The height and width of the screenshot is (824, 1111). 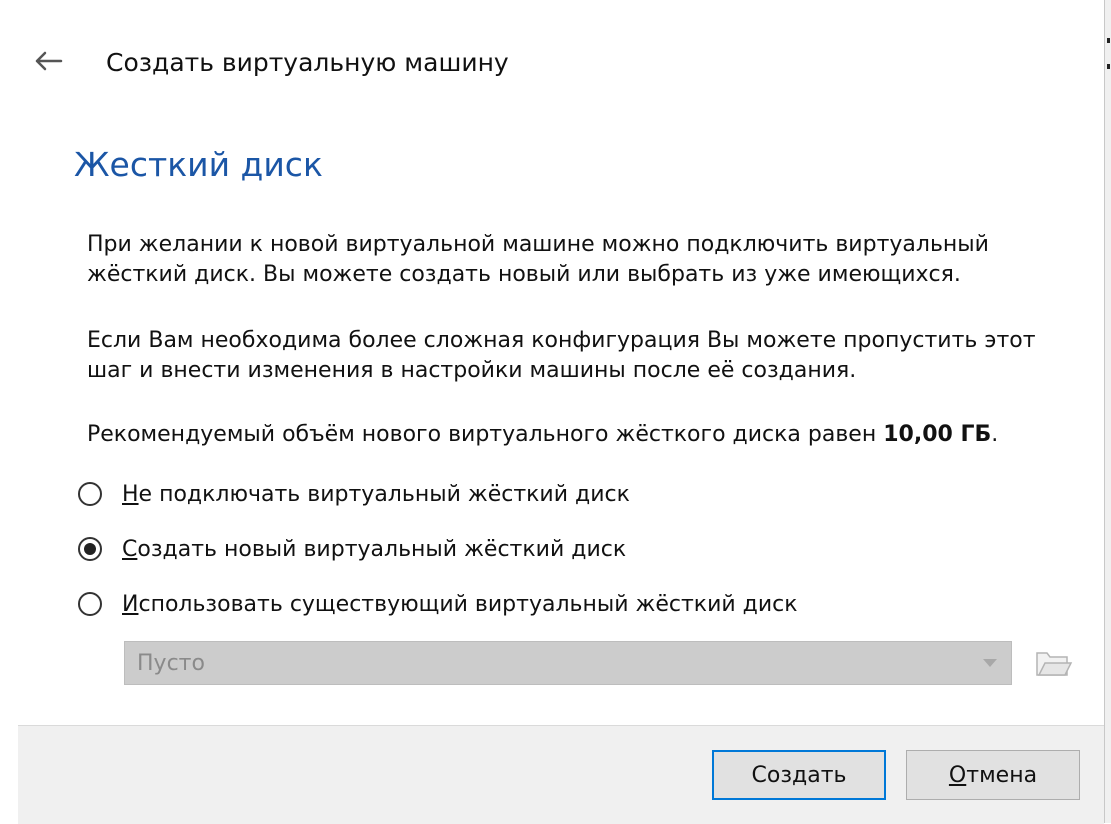 What do you see at coordinates (995, 434) in the screenshot?
I see `recommended-suffix: .` at bounding box center [995, 434].